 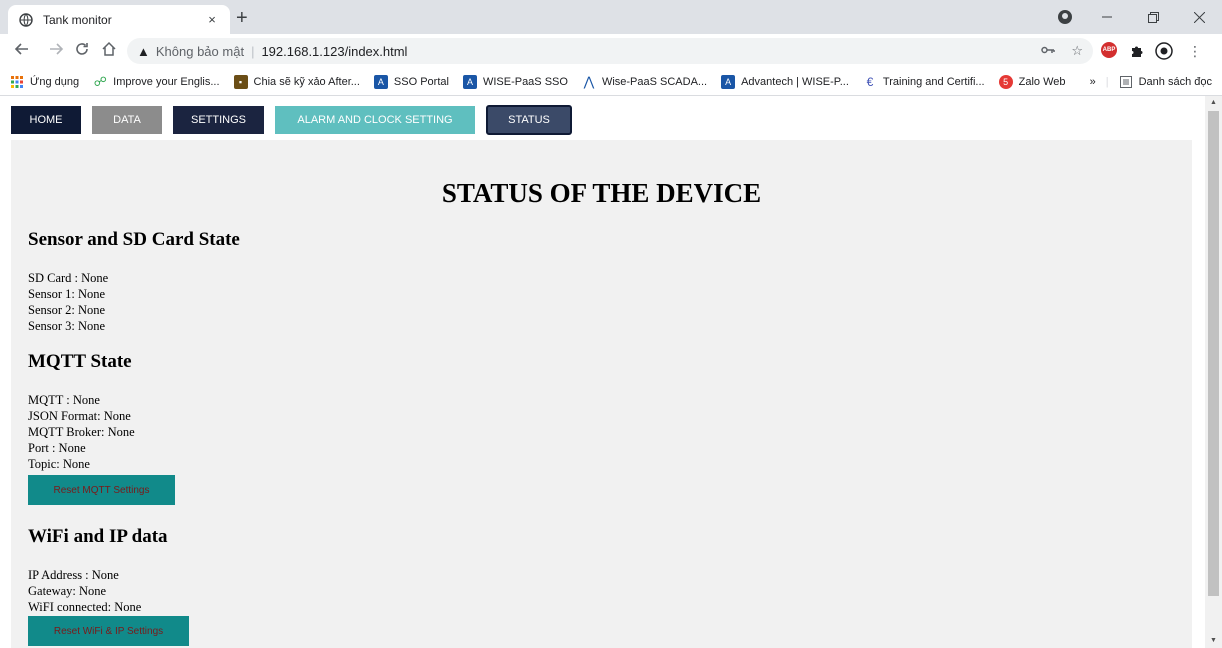 I want to click on port-status: Port : None, so click(x=57, y=448).